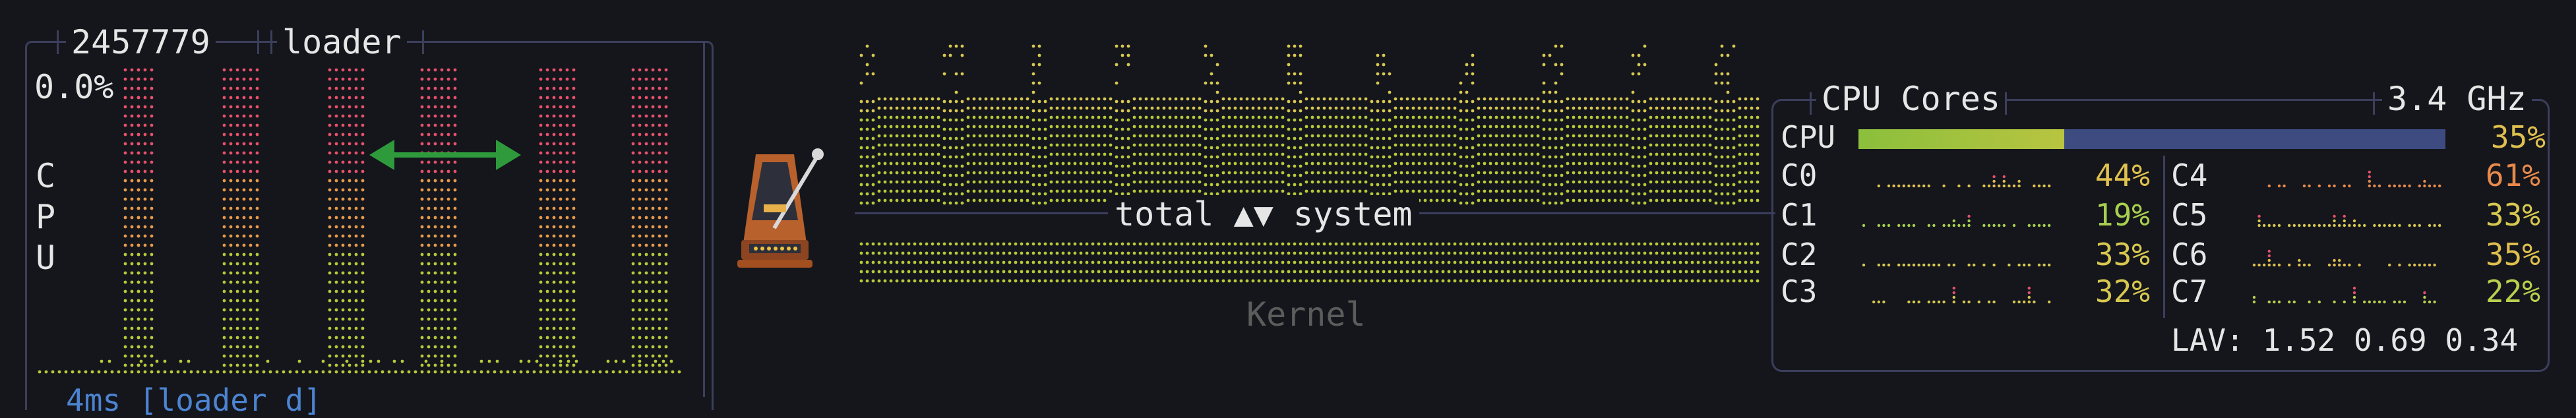  Describe the element at coordinates (445, 155) in the screenshot. I see `horizontal-double-arrow-icon` at that location.